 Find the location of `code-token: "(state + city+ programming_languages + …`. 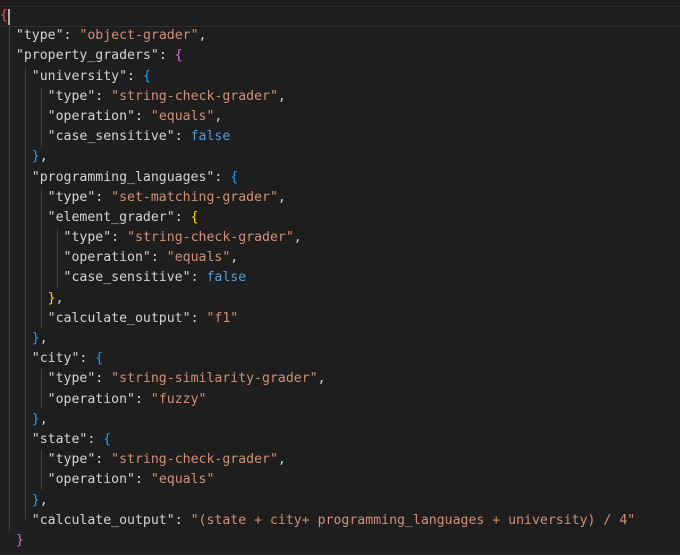

code-token: "(state + city+ programming_languages + … is located at coordinates (413, 520).